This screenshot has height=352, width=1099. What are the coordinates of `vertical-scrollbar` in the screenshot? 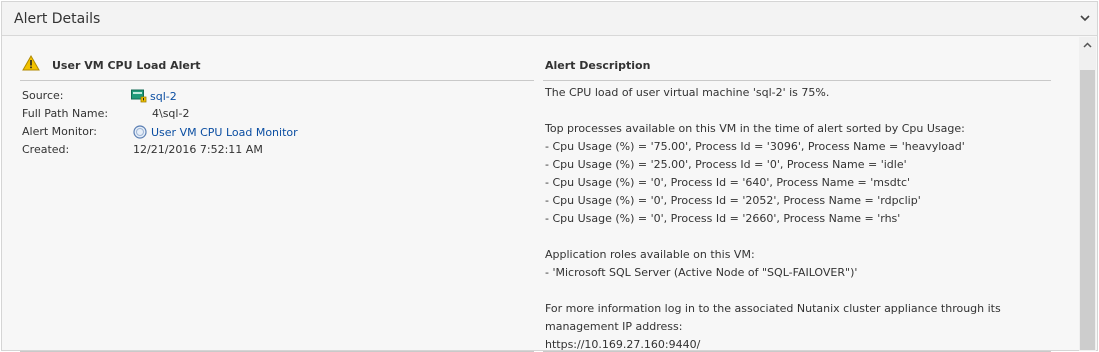 It's located at (1087, 194).